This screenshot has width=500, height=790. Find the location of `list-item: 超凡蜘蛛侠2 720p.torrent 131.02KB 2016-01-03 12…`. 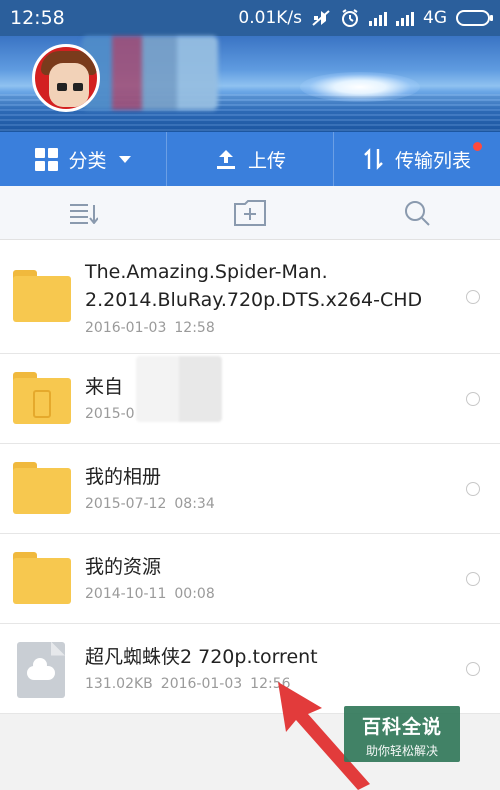

list-item: 超凡蜘蛛侠2 720p.torrent 131.02KB 2016-01-03 12… is located at coordinates (250, 669).